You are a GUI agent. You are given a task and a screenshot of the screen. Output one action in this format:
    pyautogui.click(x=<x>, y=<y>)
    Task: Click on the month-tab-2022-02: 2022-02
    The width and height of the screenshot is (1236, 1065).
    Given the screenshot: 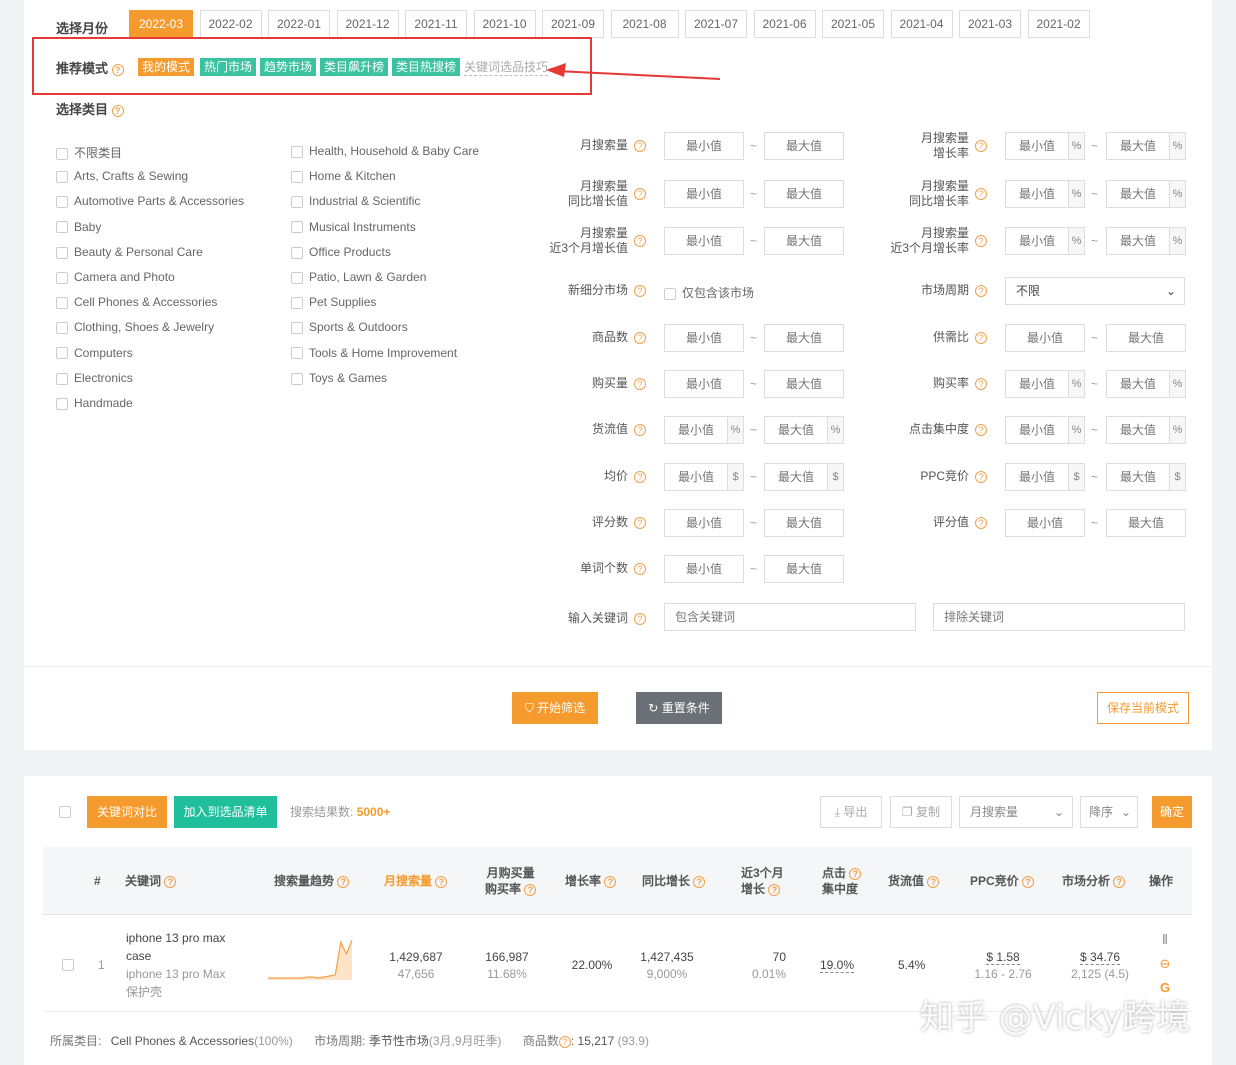 What is the action you would take?
    pyautogui.click(x=230, y=24)
    